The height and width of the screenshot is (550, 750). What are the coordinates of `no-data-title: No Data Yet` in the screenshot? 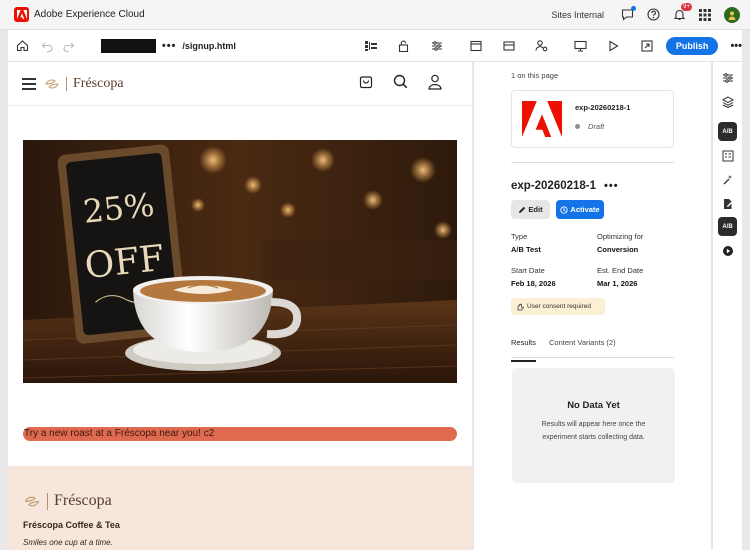 It's located at (593, 405).